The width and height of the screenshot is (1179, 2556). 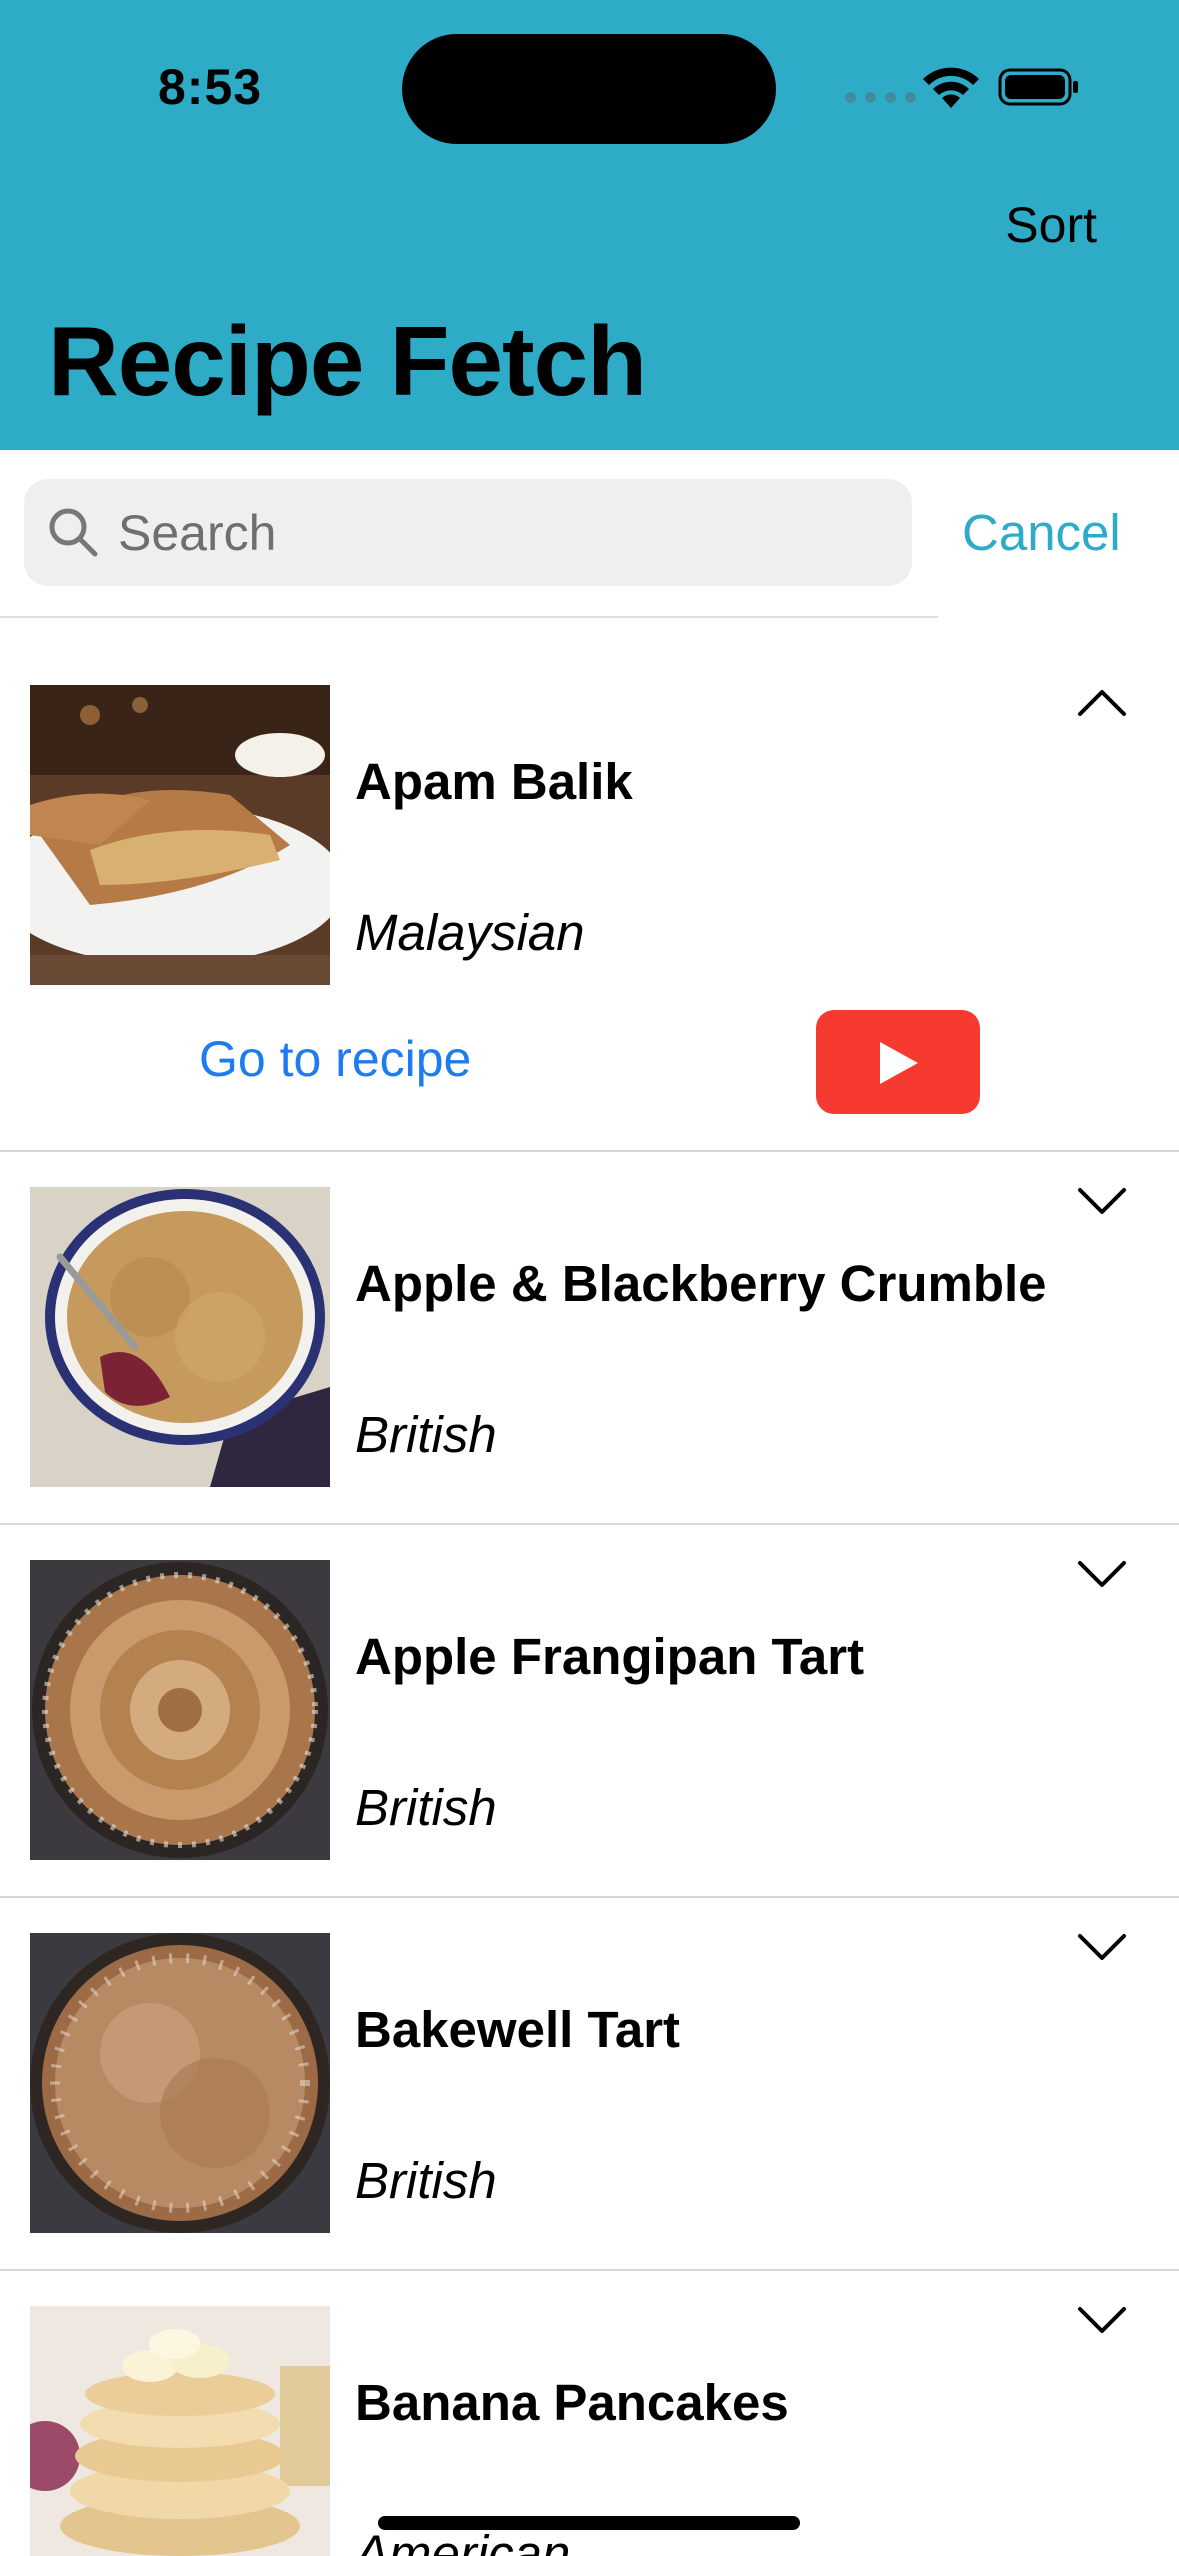 What do you see at coordinates (1041, 532) in the screenshot?
I see `cancel-button: Cancel` at bounding box center [1041, 532].